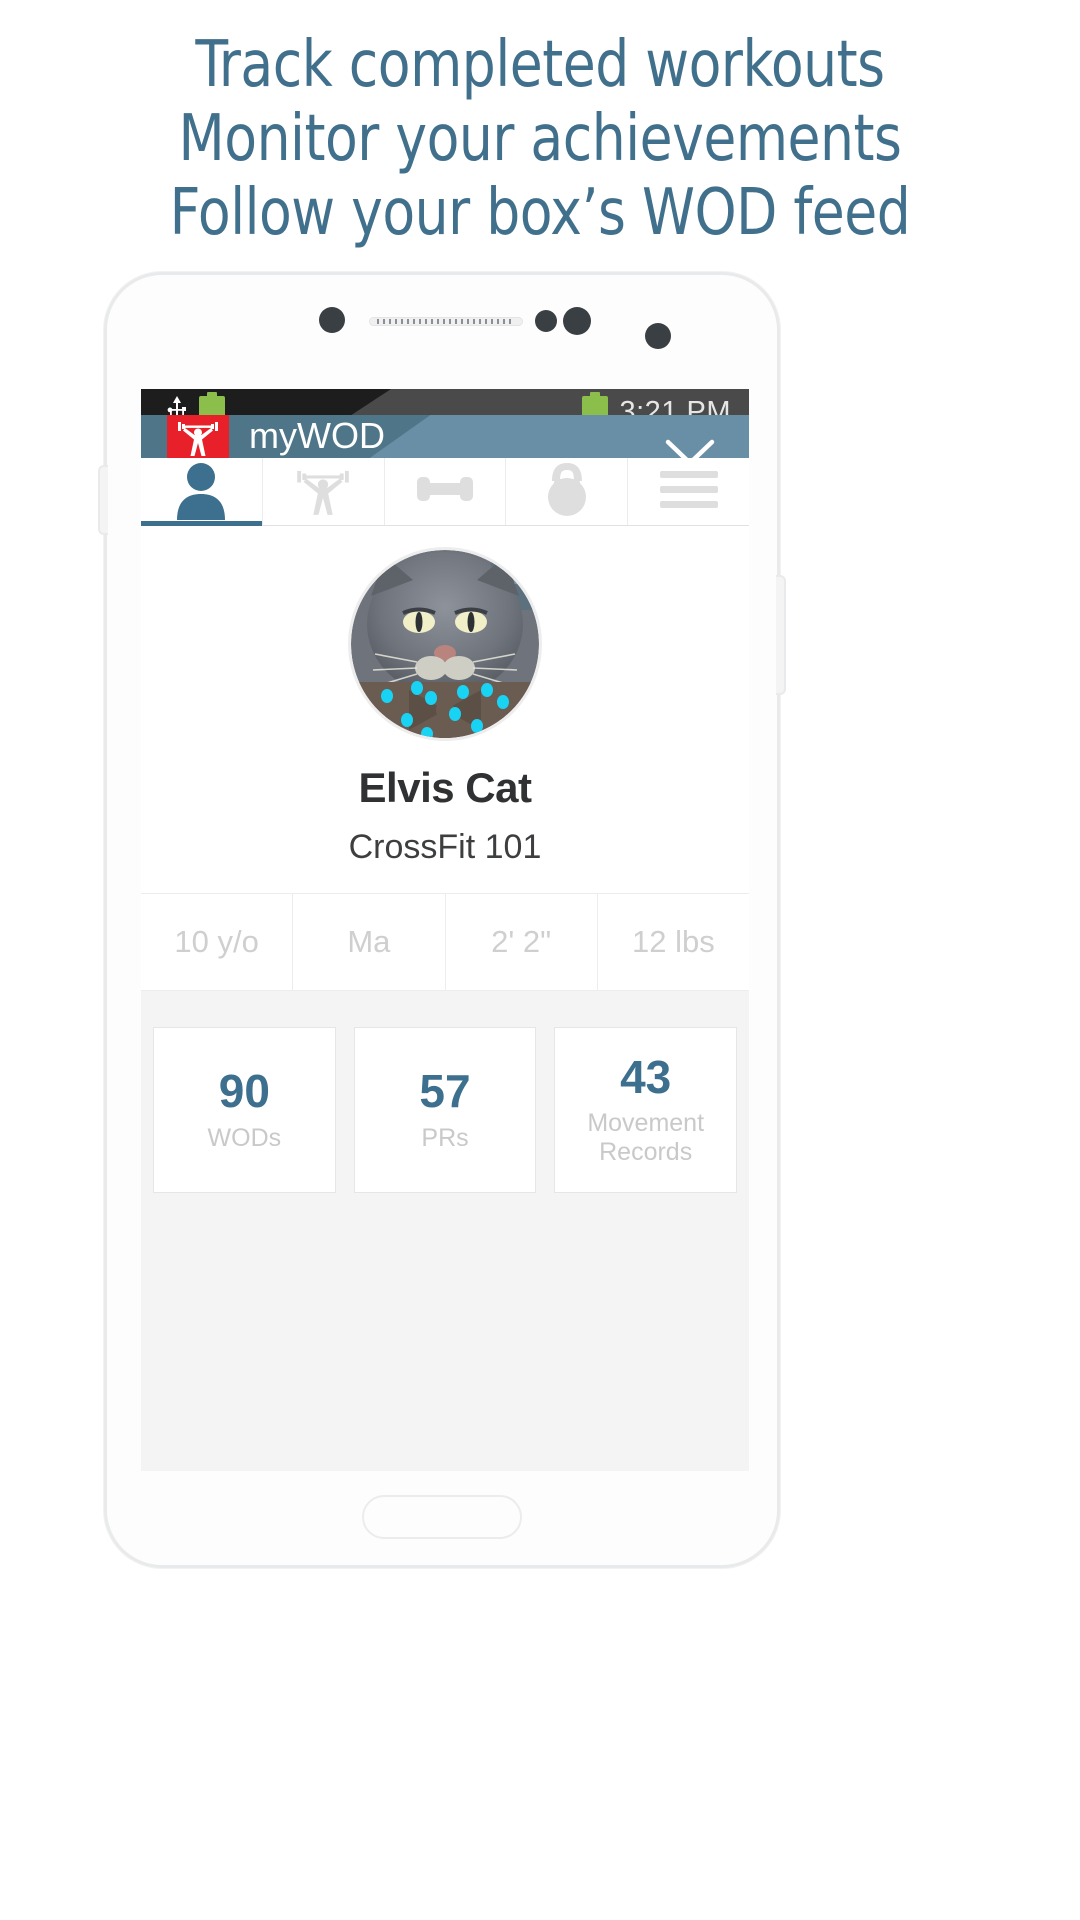  I want to click on battery-icon: 100%, so click(212, 403).